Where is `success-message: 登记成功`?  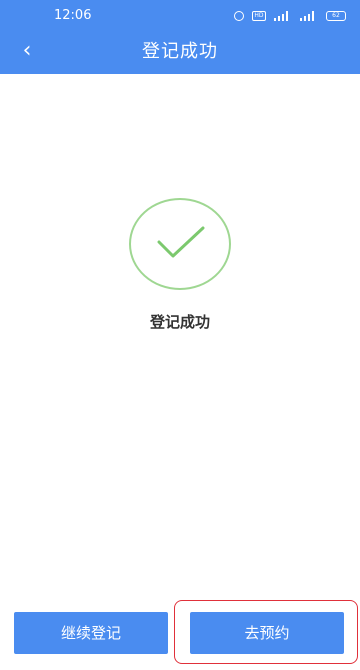 success-message: 登记成功 is located at coordinates (179, 322).